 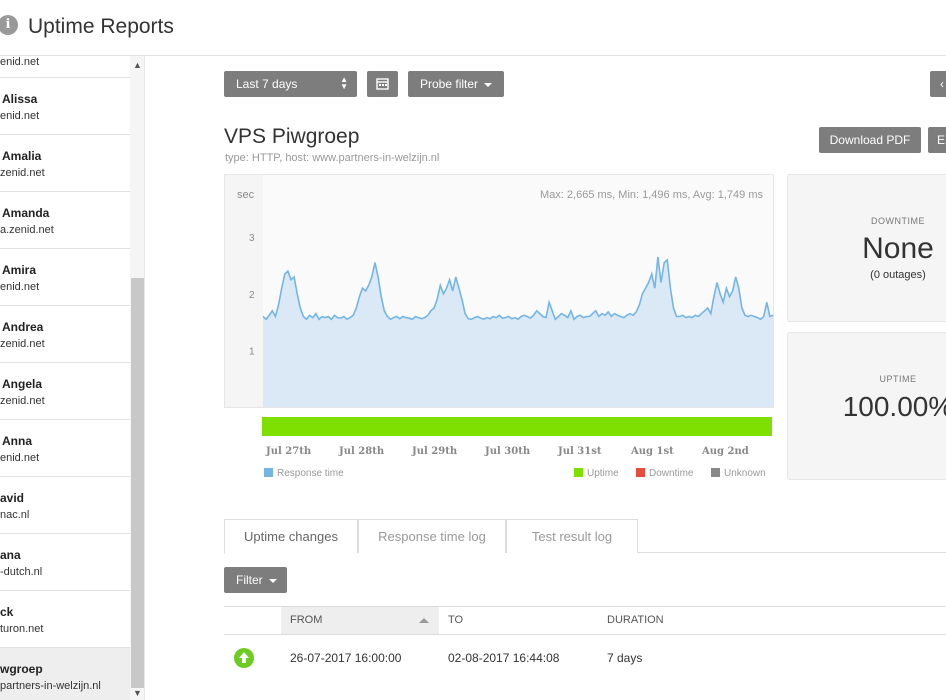 What do you see at coordinates (65, 163) in the screenshot?
I see `sidebar-item: Amalia zenid.net` at bounding box center [65, 163].